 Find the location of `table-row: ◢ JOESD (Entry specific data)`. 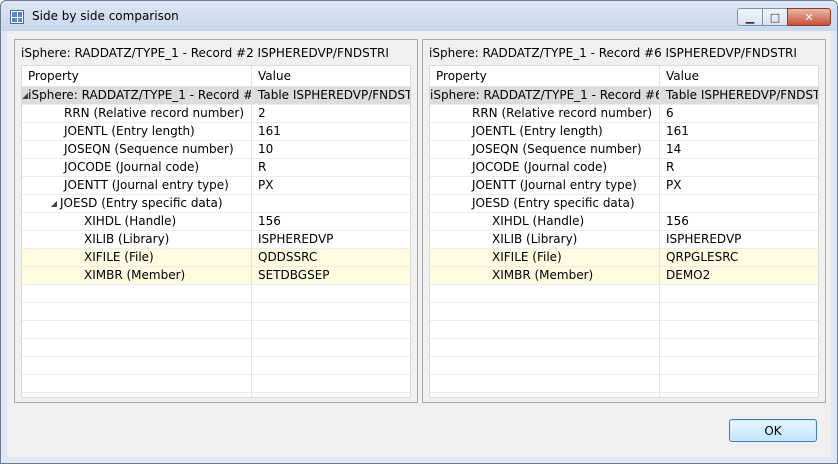

table-row: ◢ JOESD (Entry specific data) is located at coordinates (216, 204).